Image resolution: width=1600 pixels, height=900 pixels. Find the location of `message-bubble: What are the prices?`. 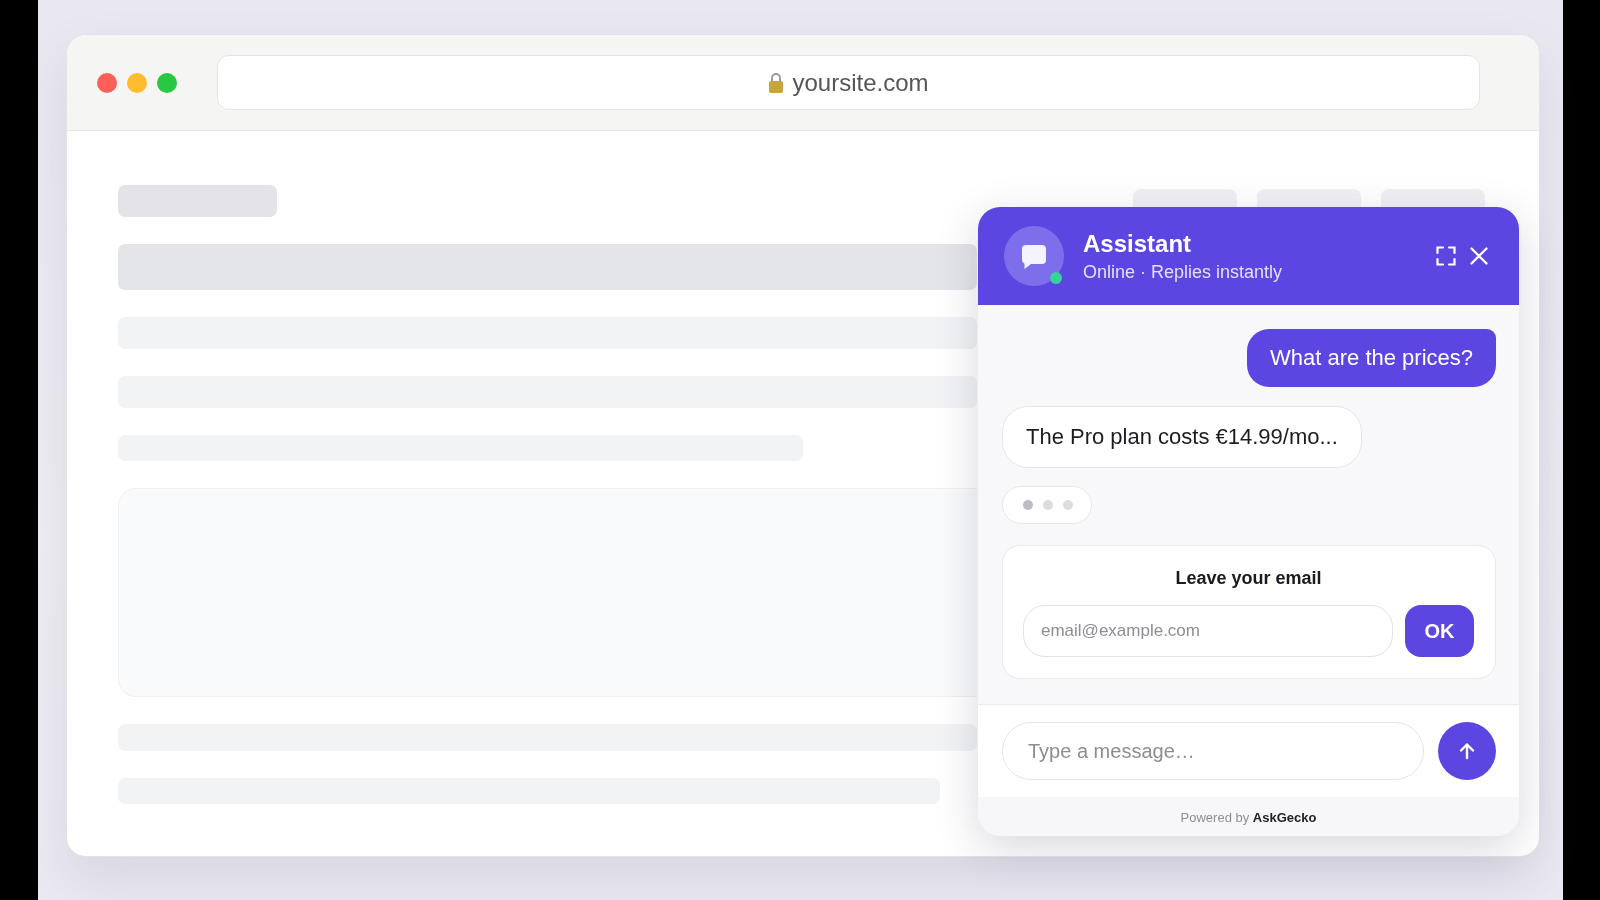

message-bubble: What are the prices? is located at coordinates (1371, 358).